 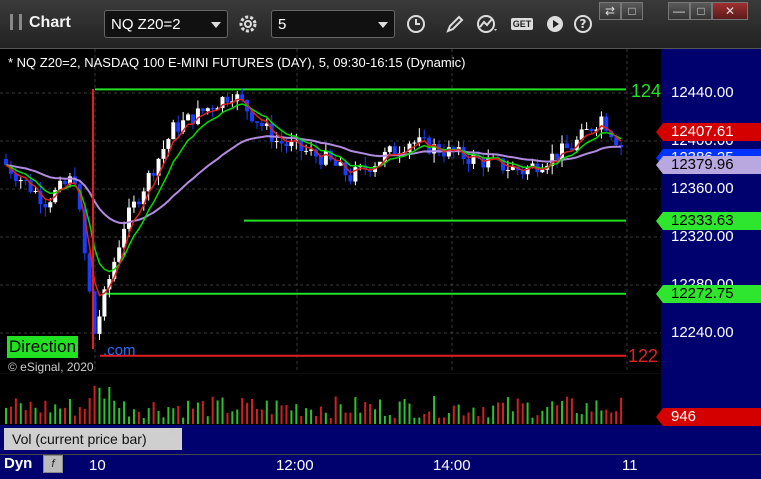 I want to click on time-label: 14:00, so click(x=452, y=465).